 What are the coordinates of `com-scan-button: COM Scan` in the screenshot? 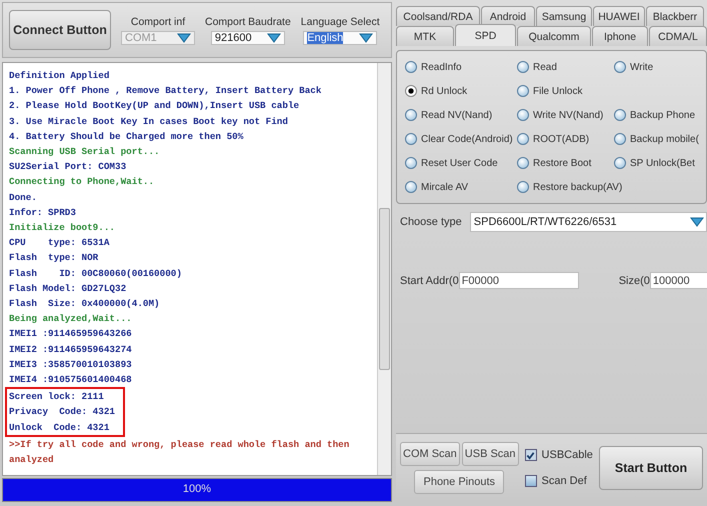 It's located at (430, 454).